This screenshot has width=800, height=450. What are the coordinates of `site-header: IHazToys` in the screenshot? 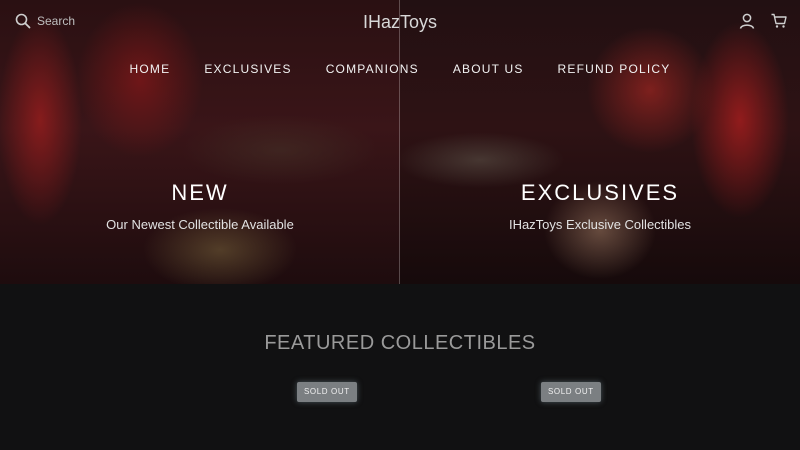 It's located at (400, 22).